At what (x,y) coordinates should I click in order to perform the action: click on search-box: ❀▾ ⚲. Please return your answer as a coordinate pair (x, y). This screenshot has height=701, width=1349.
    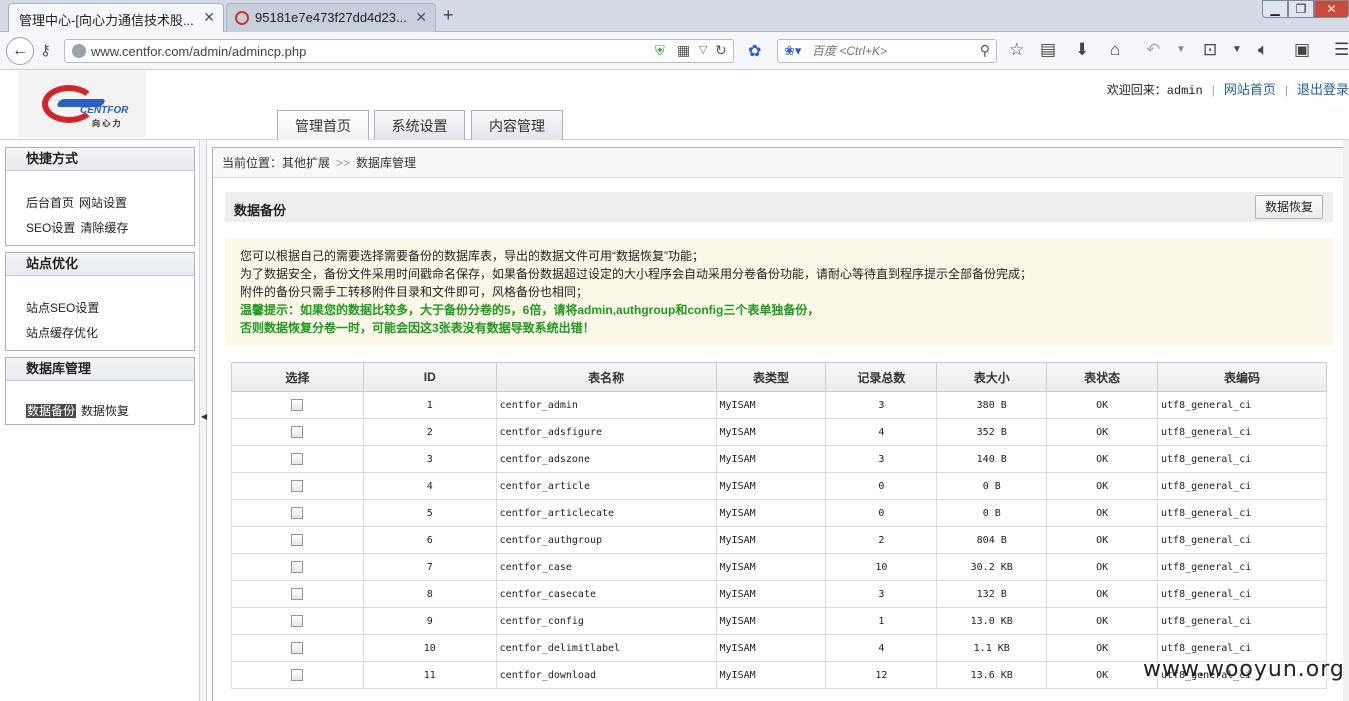
    Looking at the image, I should click on (887, 51).